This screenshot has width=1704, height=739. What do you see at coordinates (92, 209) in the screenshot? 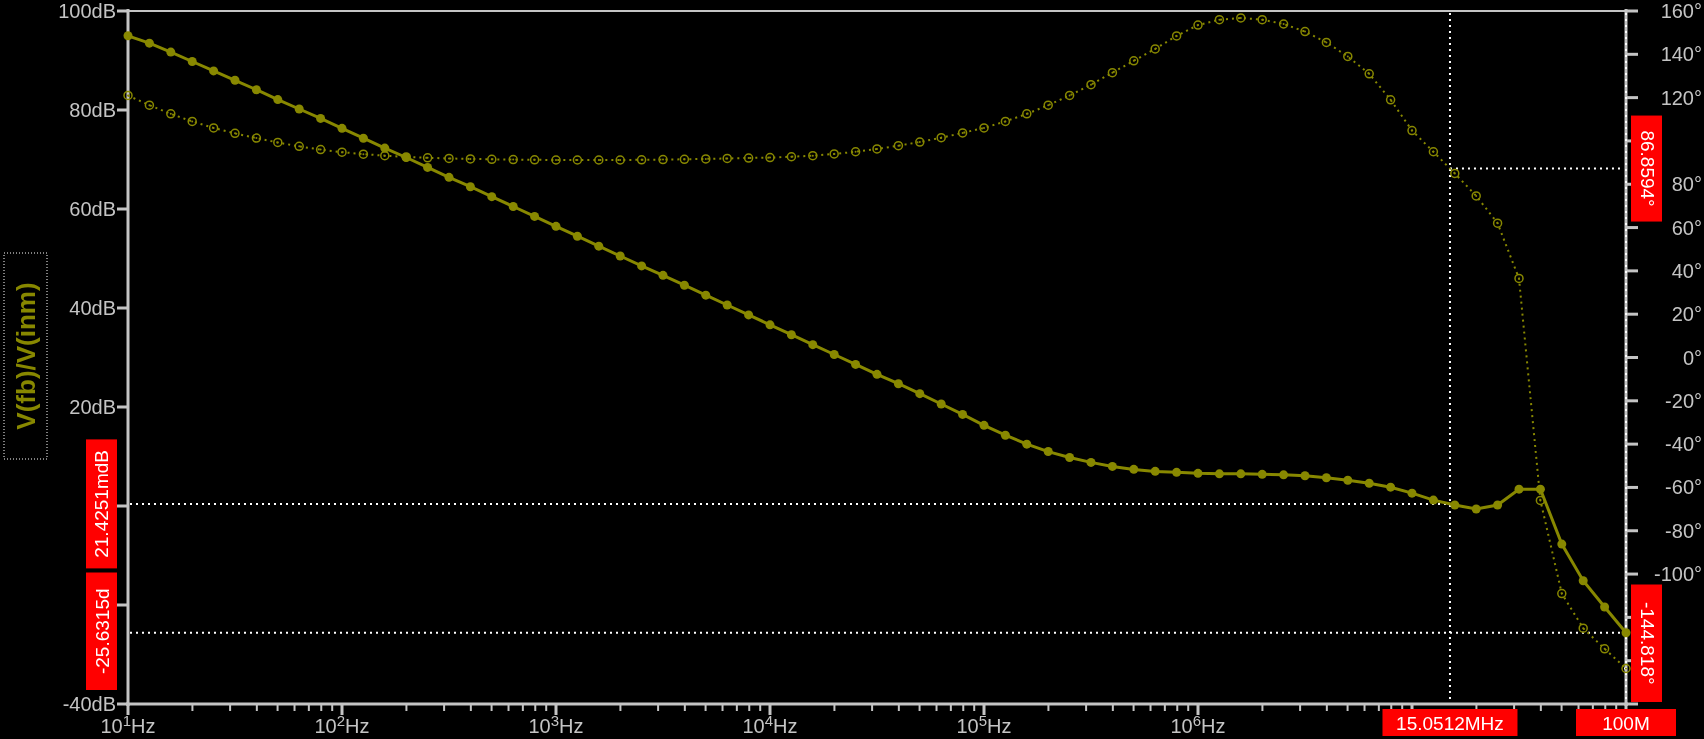
I see `tick-label: 60dB` at bounding box center [92, 209].